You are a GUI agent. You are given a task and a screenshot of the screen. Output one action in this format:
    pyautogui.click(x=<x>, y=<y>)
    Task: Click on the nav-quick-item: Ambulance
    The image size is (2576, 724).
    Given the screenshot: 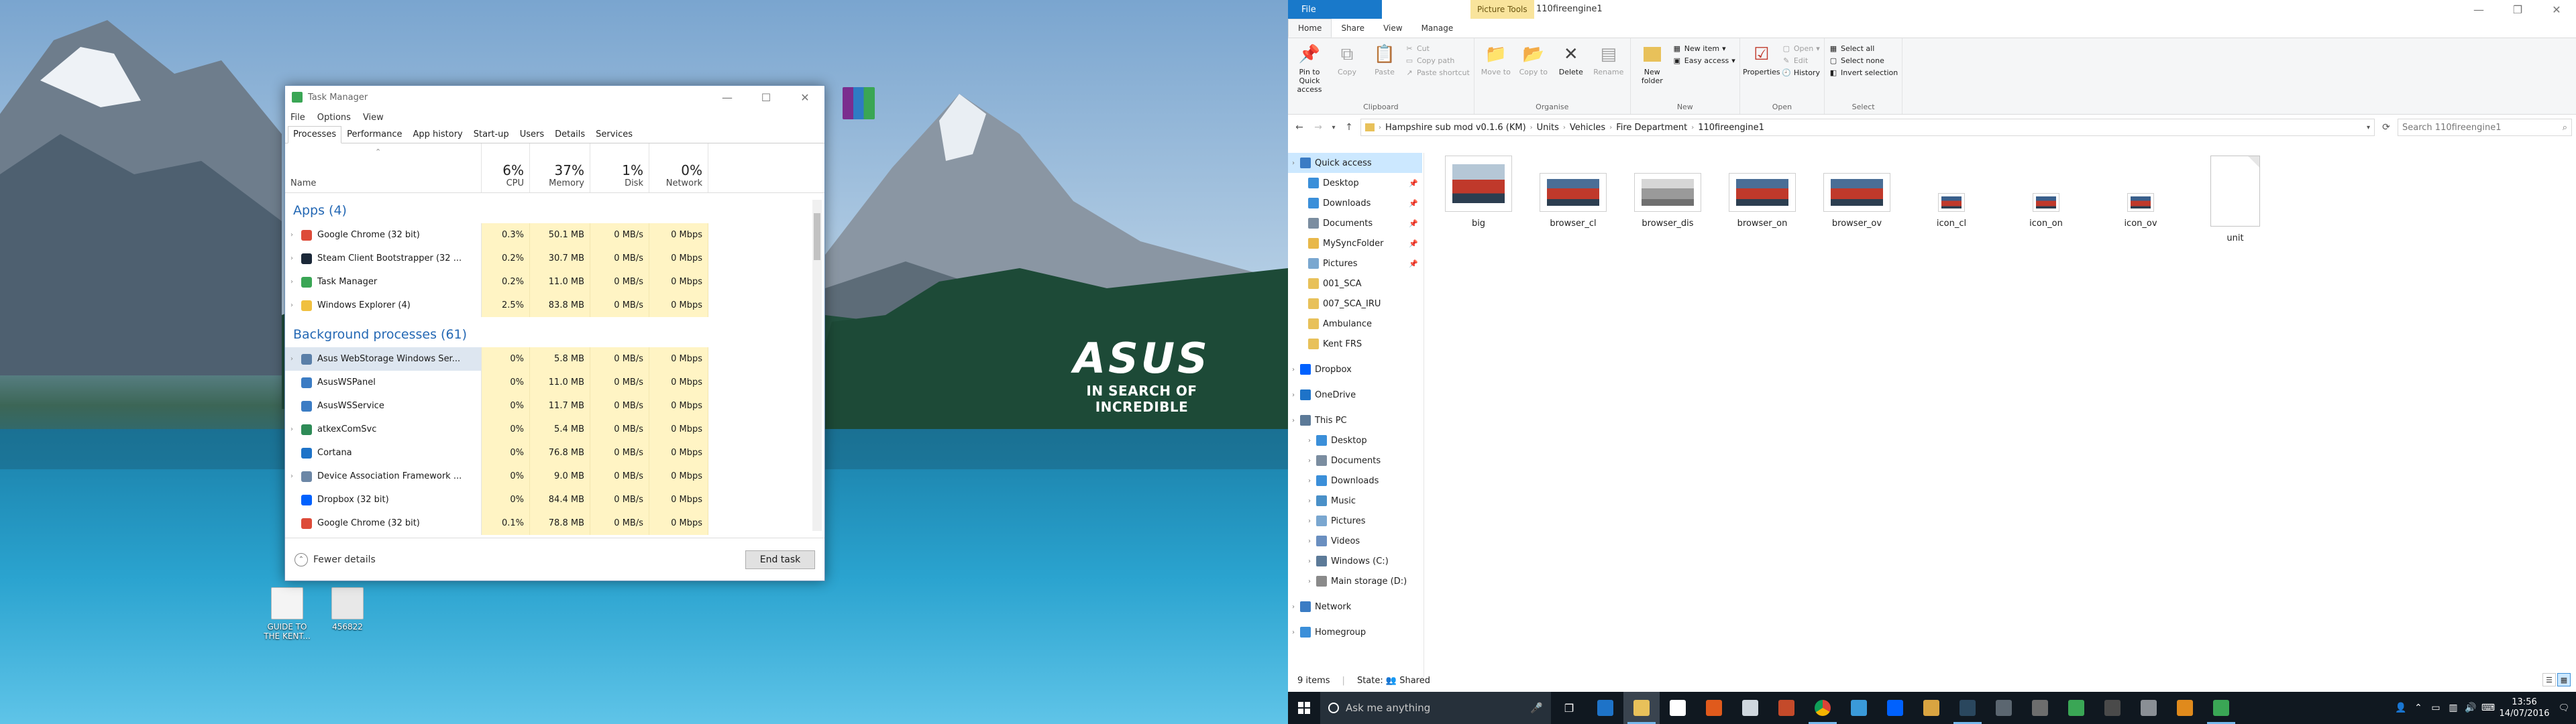 What is the action you would take?
    pyautogui.click(x=1355, y=324)
    